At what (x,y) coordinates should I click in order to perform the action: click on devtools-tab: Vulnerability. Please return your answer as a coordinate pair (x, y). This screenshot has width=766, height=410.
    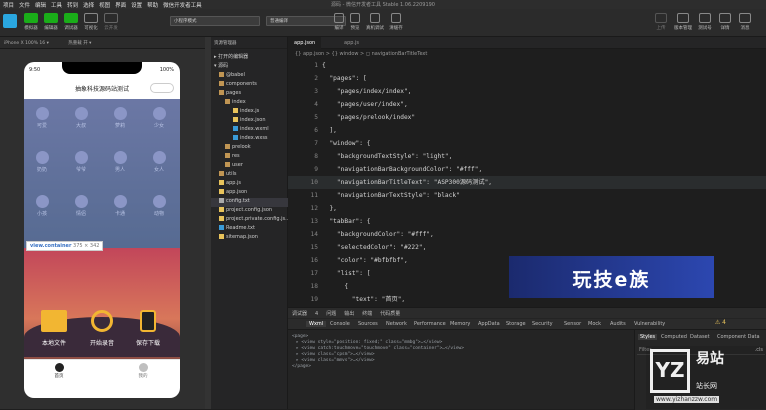
    Looking at the image, I should click on (649, 324).